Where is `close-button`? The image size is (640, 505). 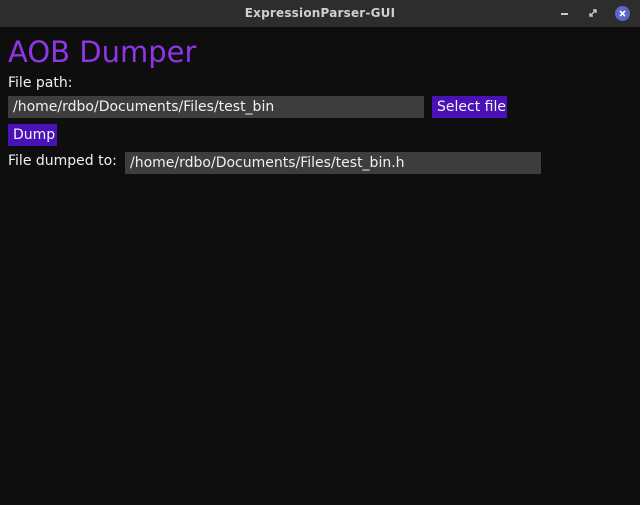 close-button is located at coordinates (622, 13).